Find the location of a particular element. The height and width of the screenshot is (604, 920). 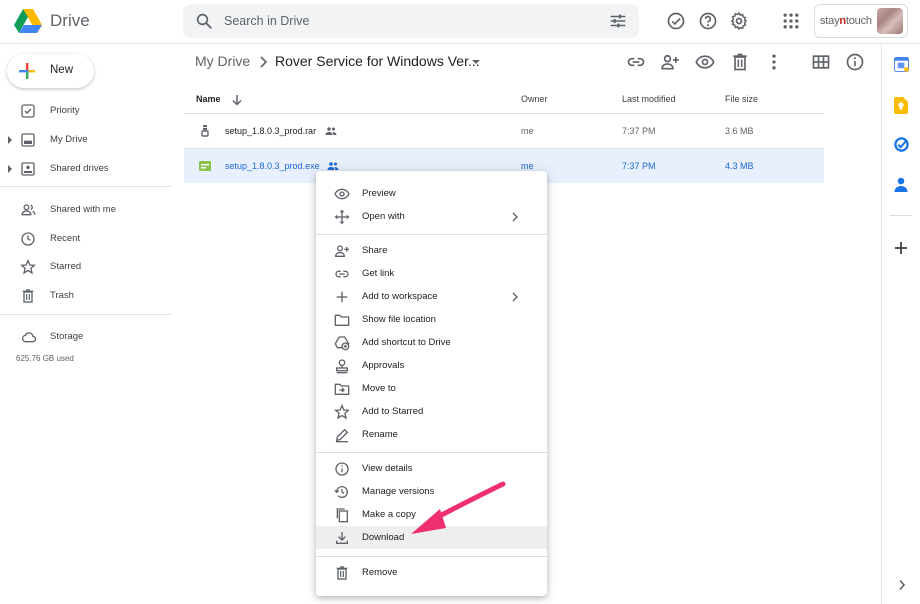

column-header-file-size: File size is located at coordinates (741, 99).